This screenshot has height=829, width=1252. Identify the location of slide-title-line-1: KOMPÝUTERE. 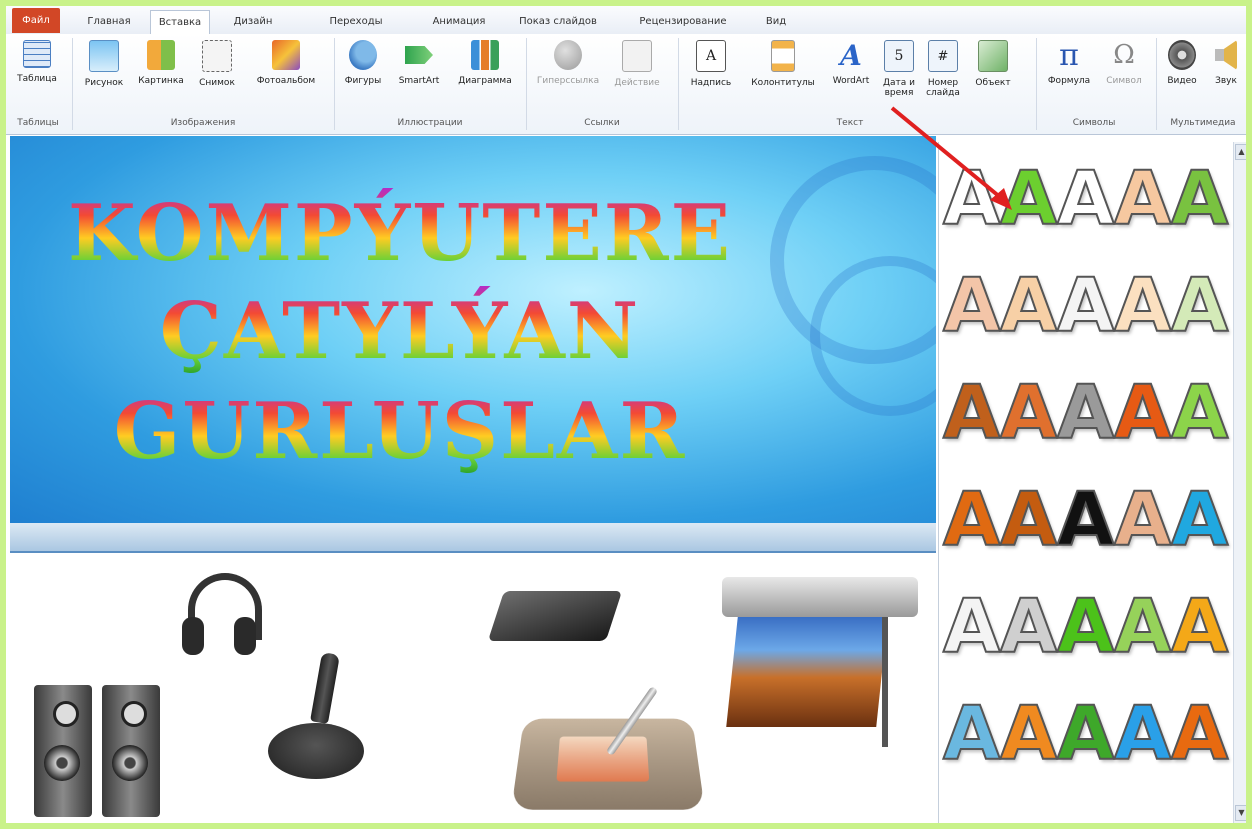
(400, 233).